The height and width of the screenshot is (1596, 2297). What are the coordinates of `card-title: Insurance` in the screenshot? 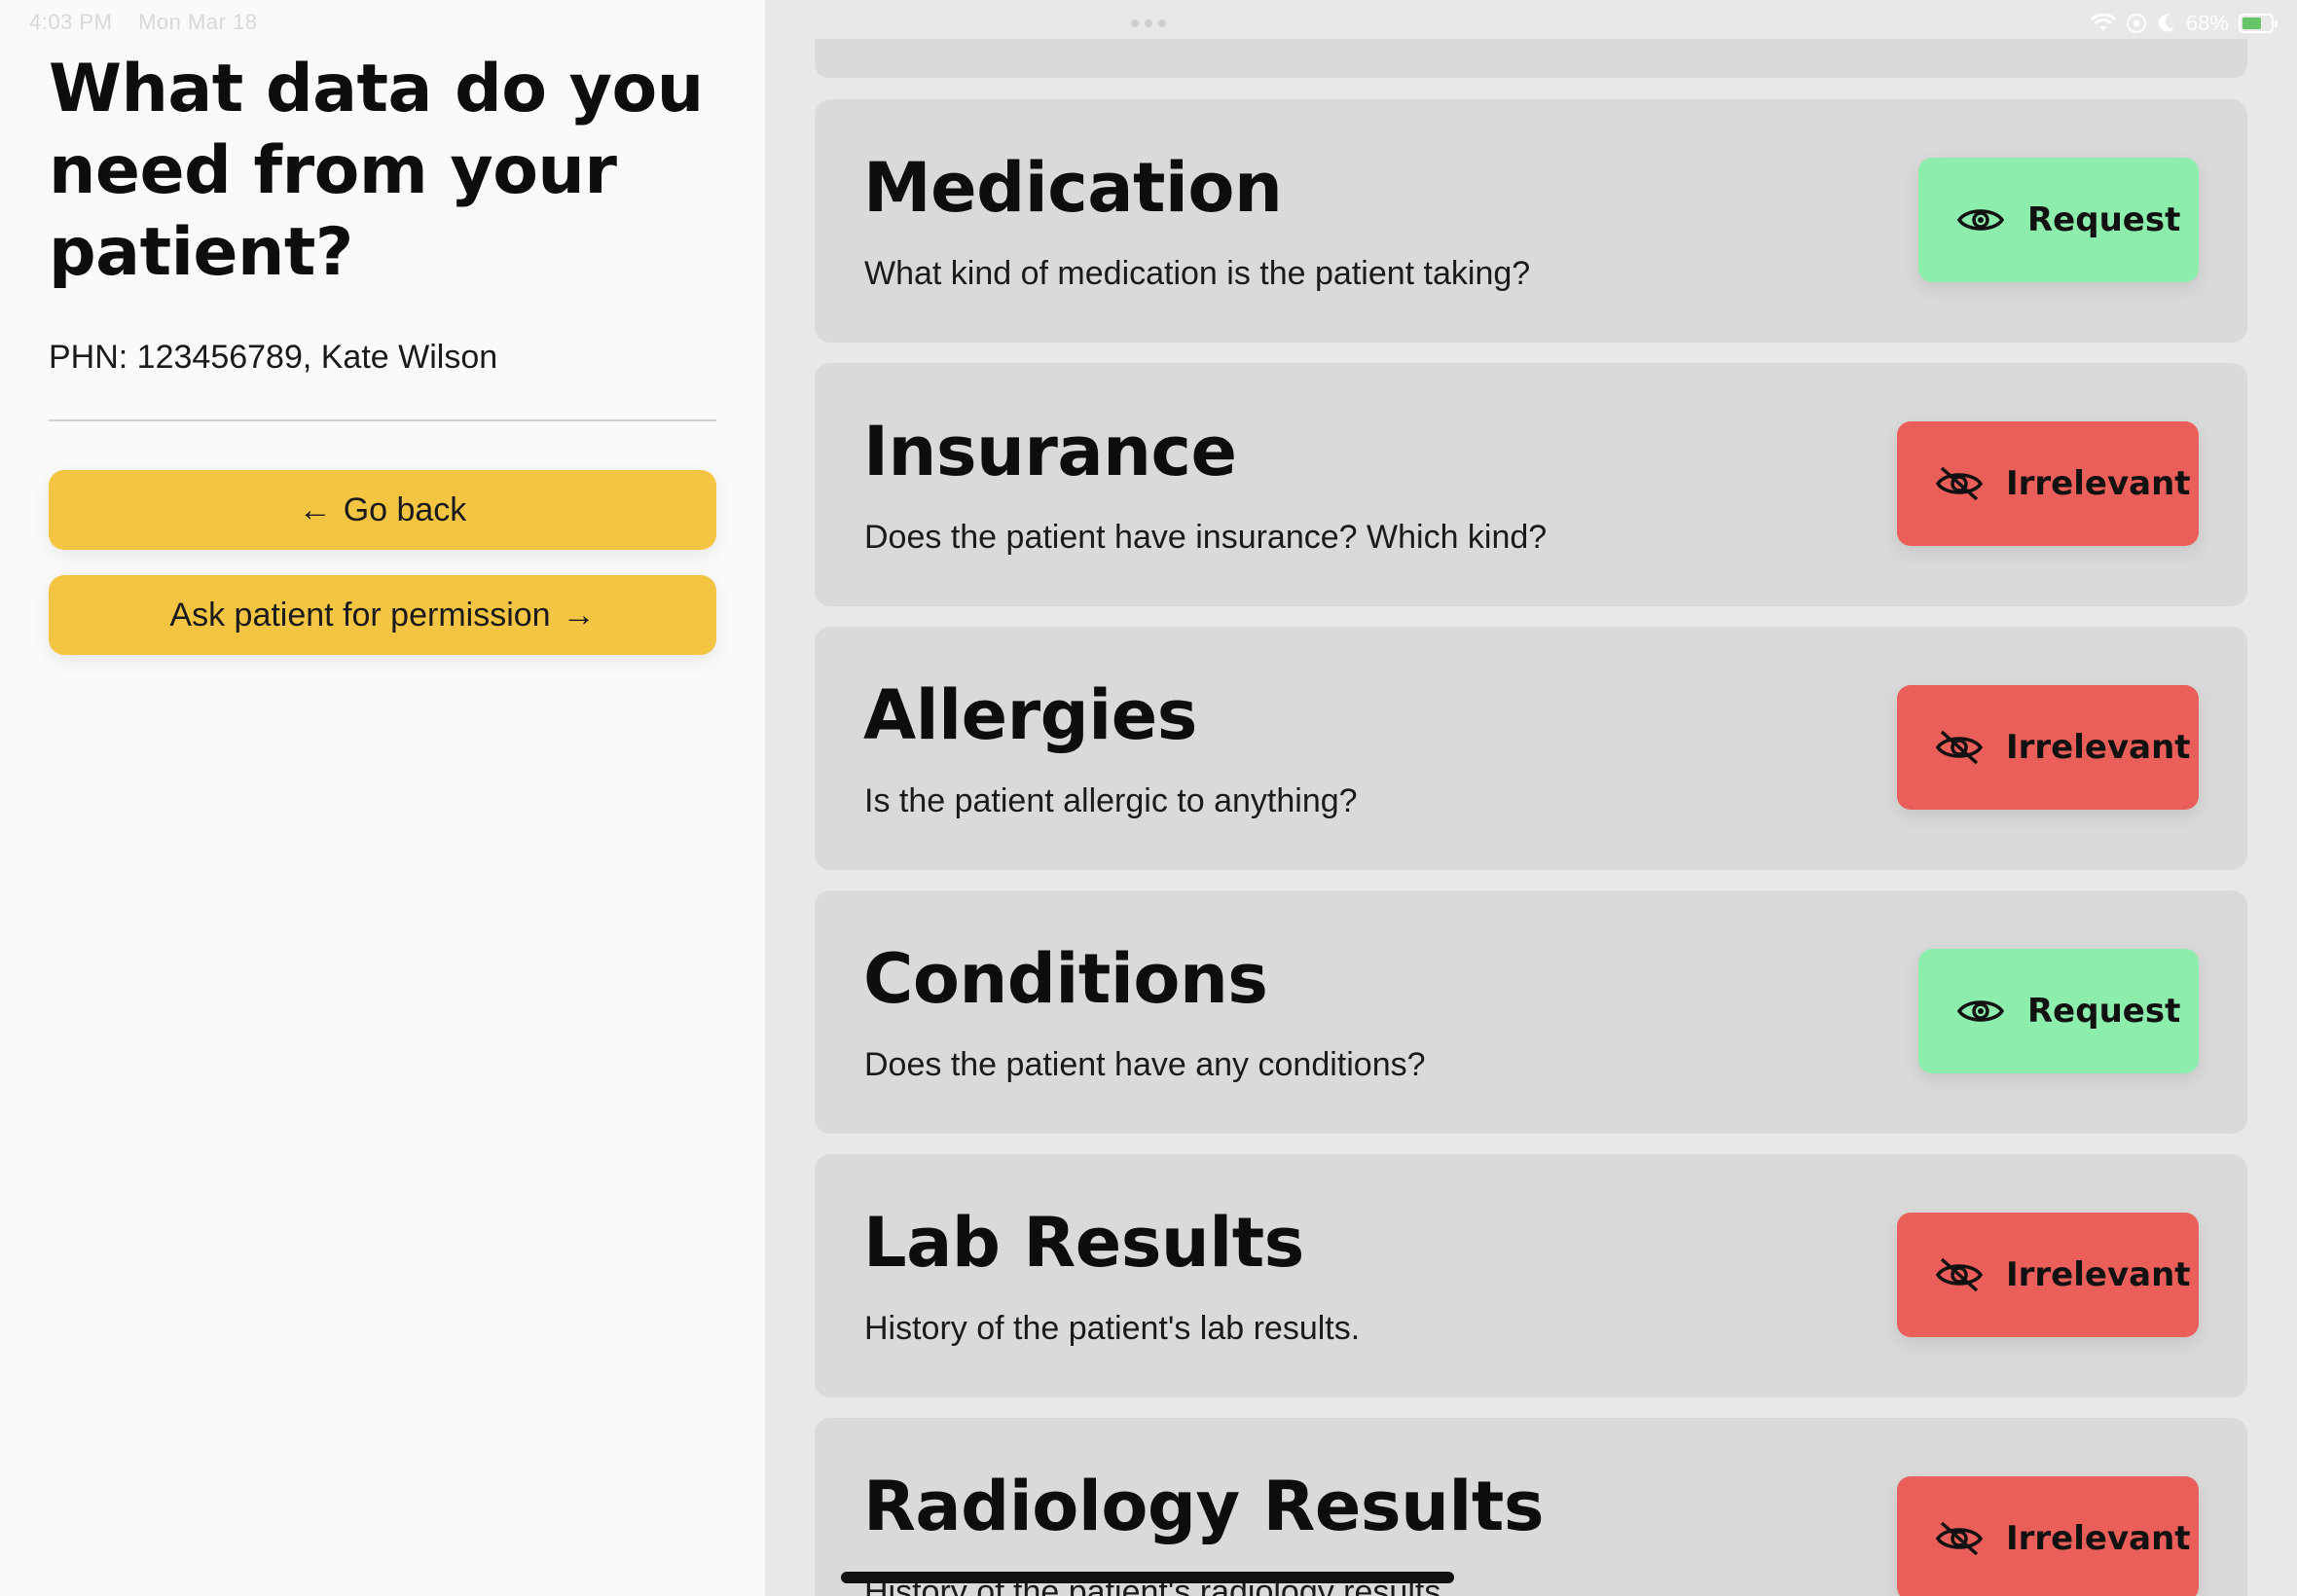 It's located at (1050, 451).